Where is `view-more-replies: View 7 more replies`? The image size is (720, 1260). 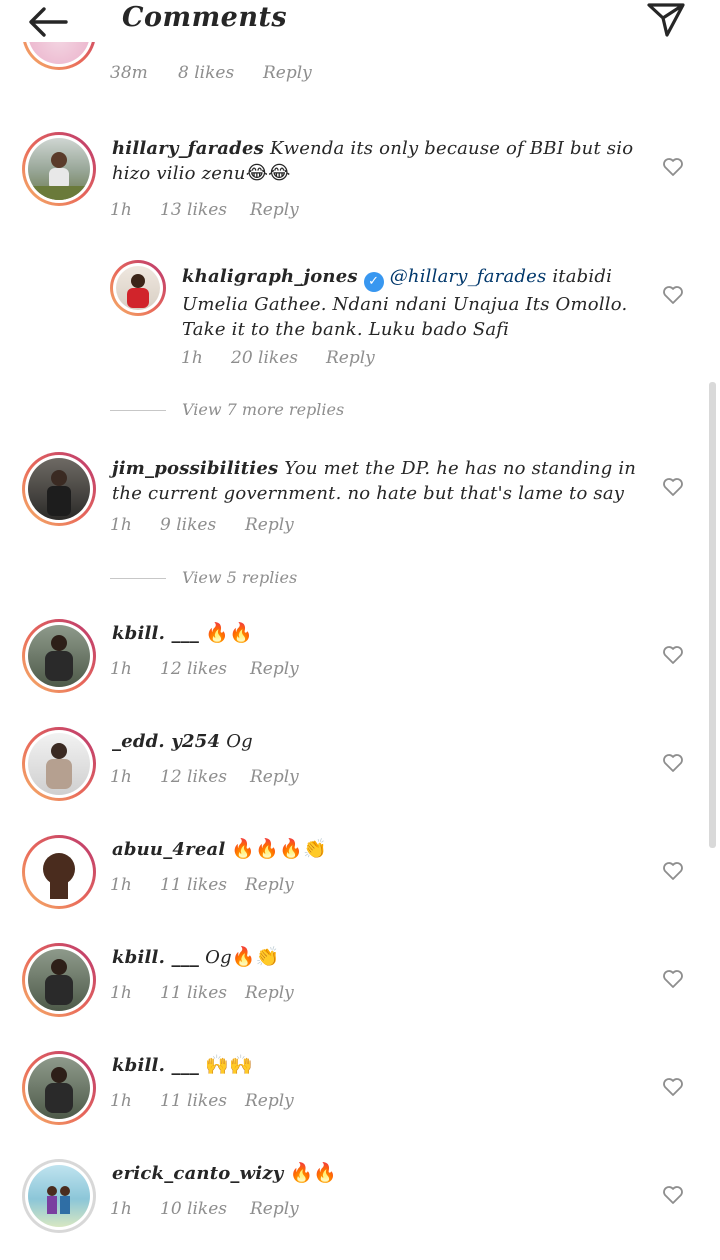 view-more-replies: View 7 more replies is located at coordinates (260, 410).